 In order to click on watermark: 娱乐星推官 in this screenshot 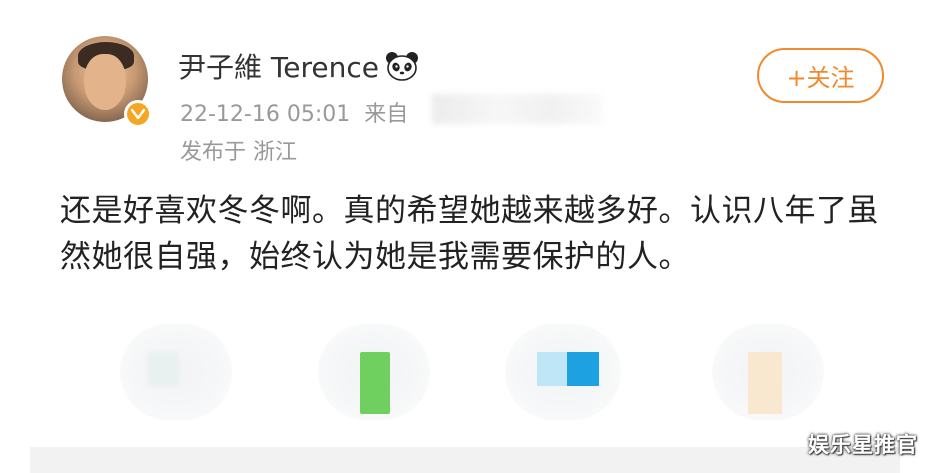, I will do `click(863, 445)`.